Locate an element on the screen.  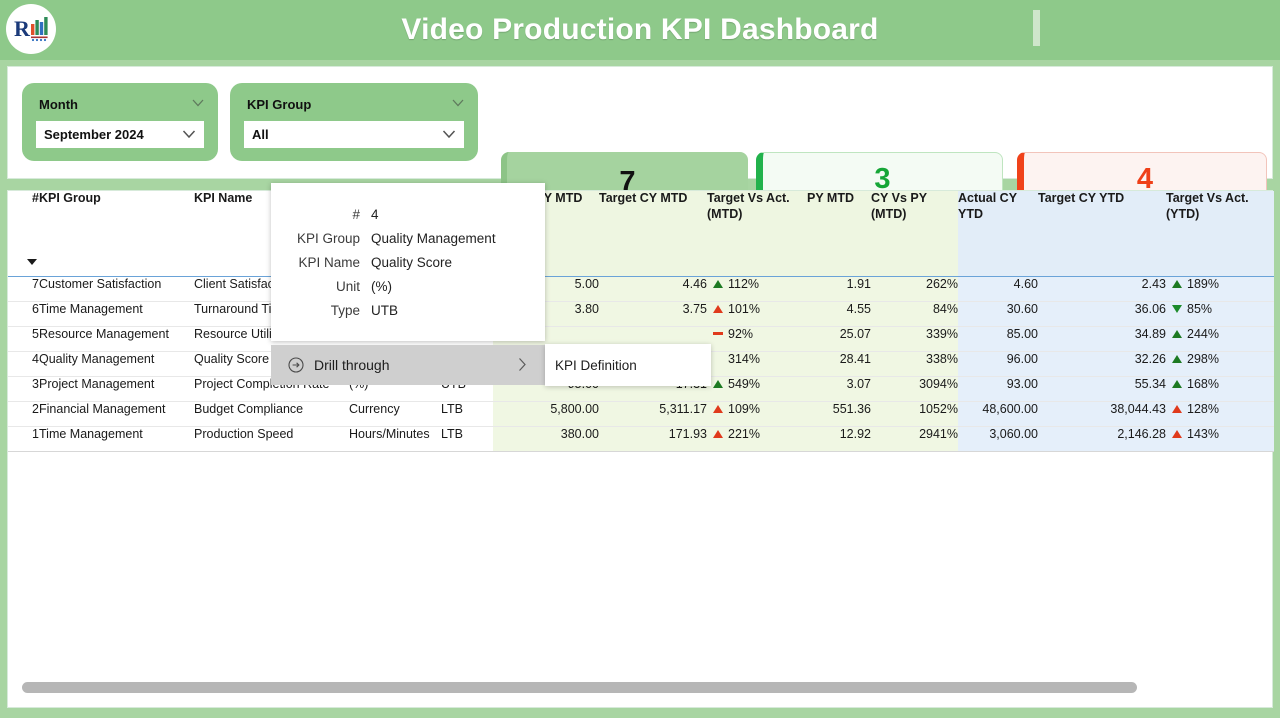
month-selected-value: September 2024 is located at coordinates (94, 134).